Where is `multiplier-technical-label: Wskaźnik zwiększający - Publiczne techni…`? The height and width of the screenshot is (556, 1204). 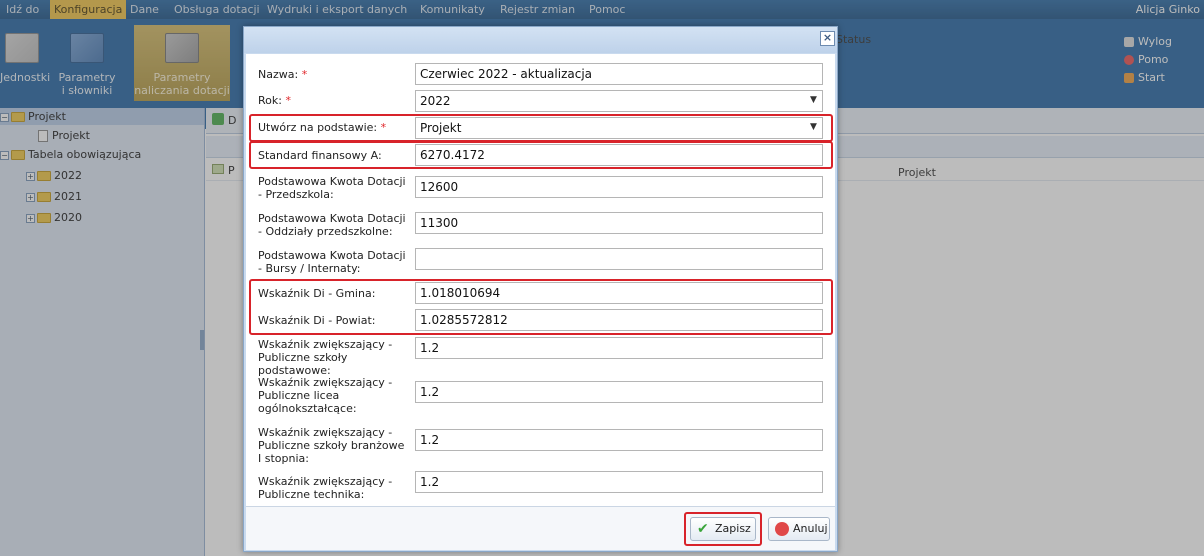 multiplier-technical-label: Wskaźnik zwiększający - Publiczne techni… is located at coordinates (325, 488).